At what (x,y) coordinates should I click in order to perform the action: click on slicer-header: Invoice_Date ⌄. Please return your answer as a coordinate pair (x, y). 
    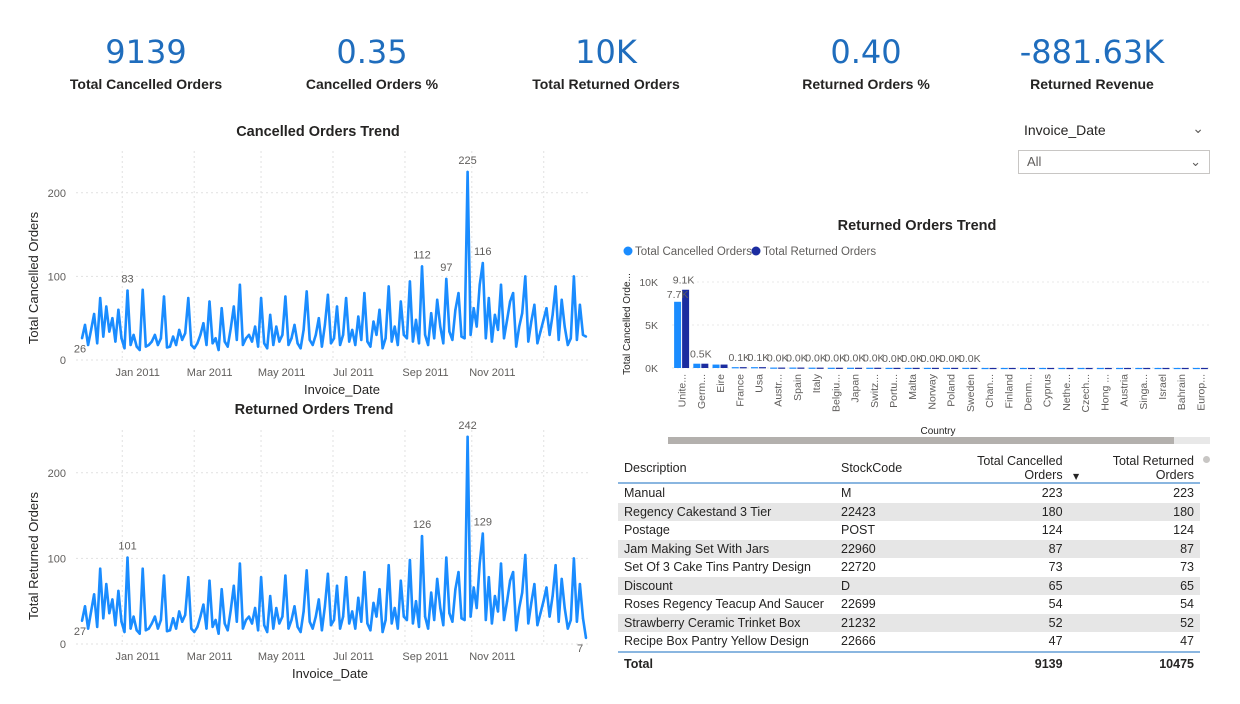
    Looking at the image, I should click on (1114, 132).